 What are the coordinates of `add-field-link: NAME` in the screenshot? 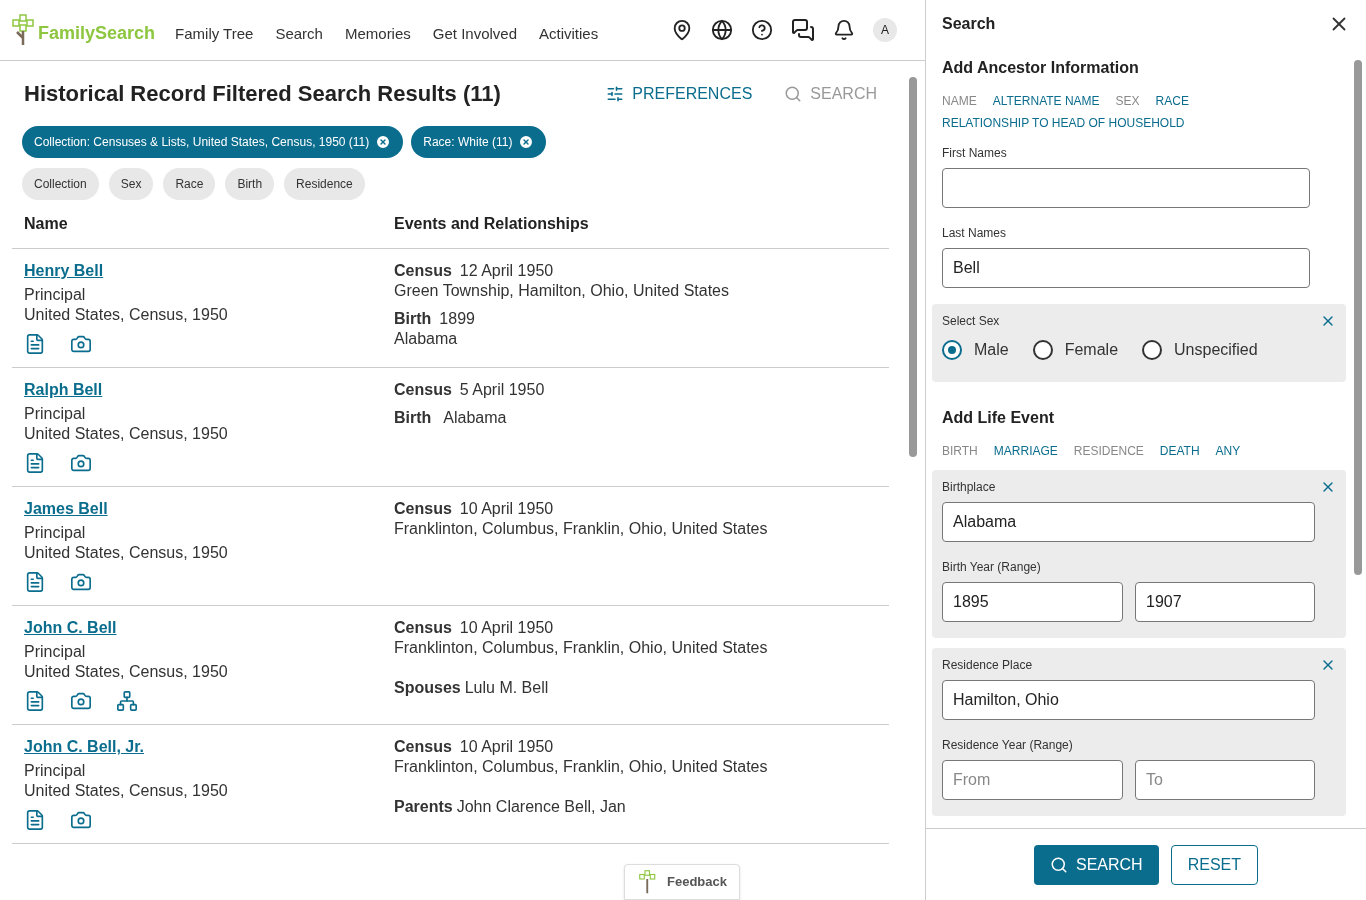 It's located at (959, 101).